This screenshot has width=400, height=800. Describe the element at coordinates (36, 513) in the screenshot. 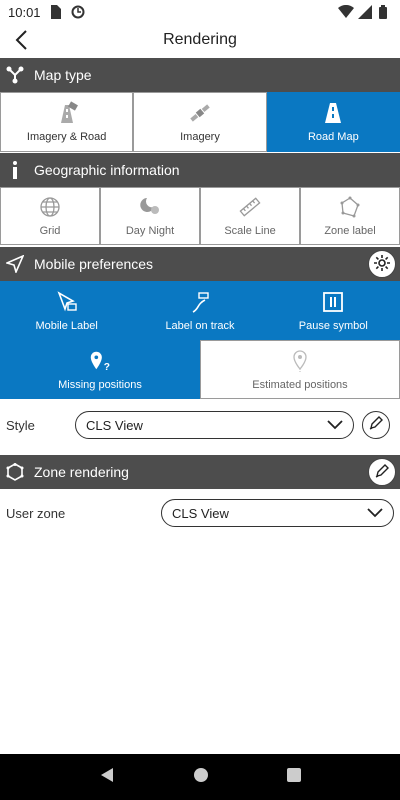

I see `user-zone-label: User zone` at that location.